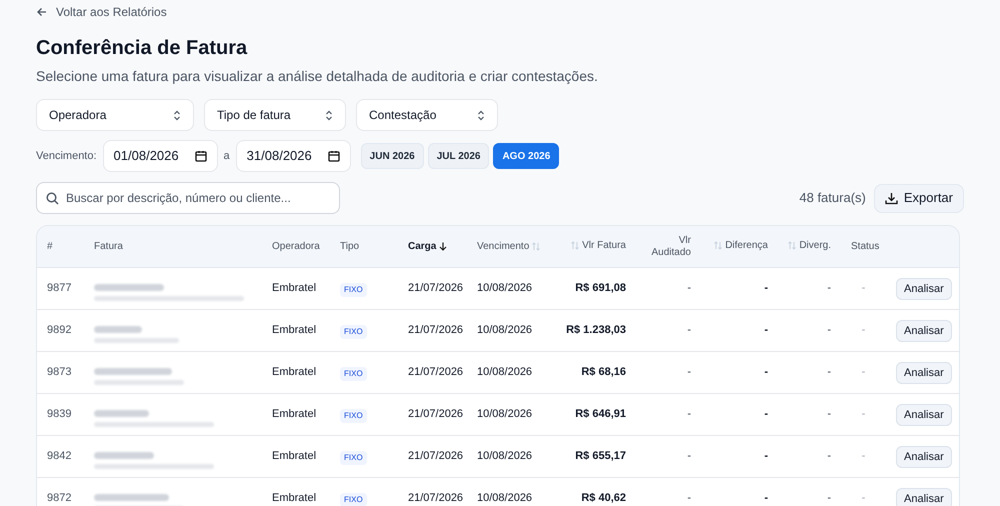  I want to click on sort-down-icon, so click(443, 246).